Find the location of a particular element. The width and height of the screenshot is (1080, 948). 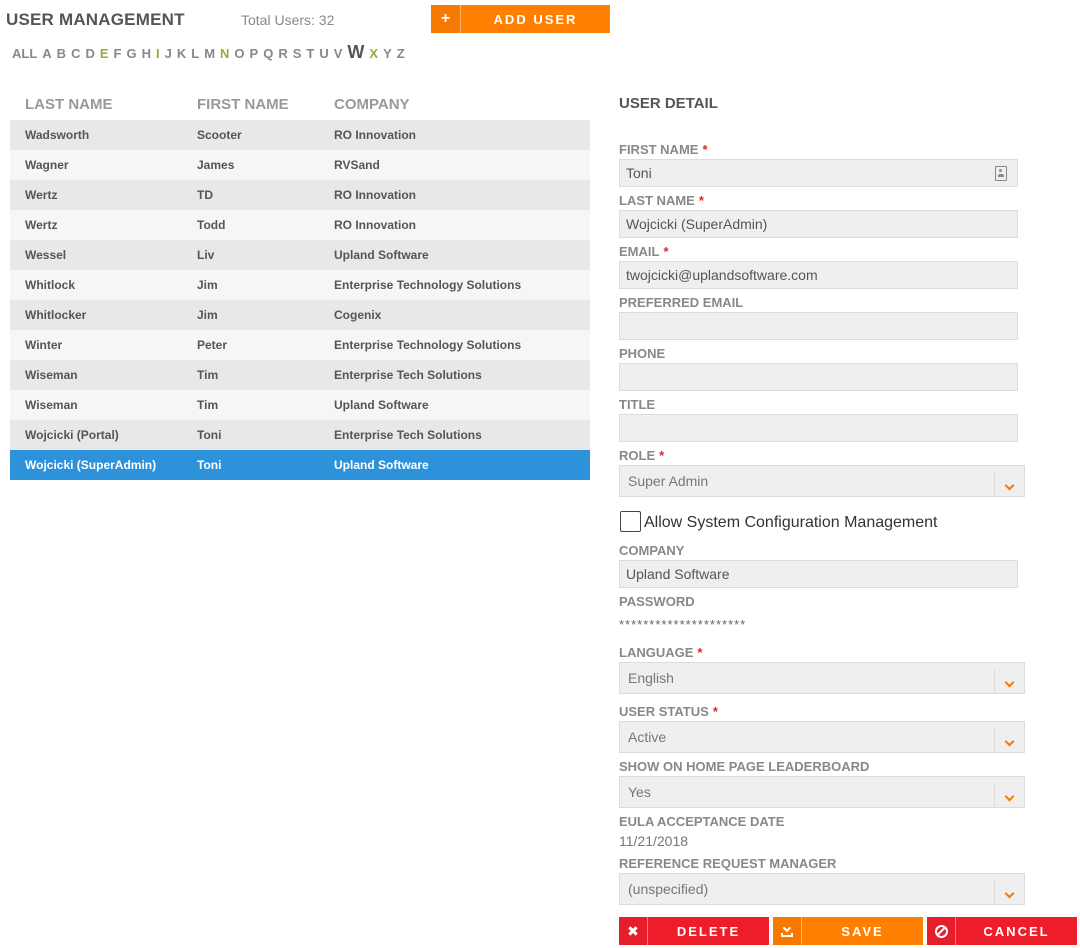

table-row: Wojcicki (SuperAdmin) Toni Upland Software is located at coordinates (300, 465).